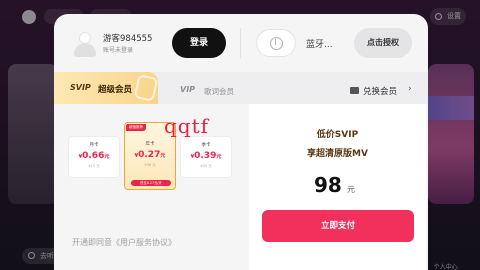 The height and width of the screenshot is (270, 480). Describe the element at coordinates (94, 145) in the screenshot. I see `plan-name: 月卡` at that location.